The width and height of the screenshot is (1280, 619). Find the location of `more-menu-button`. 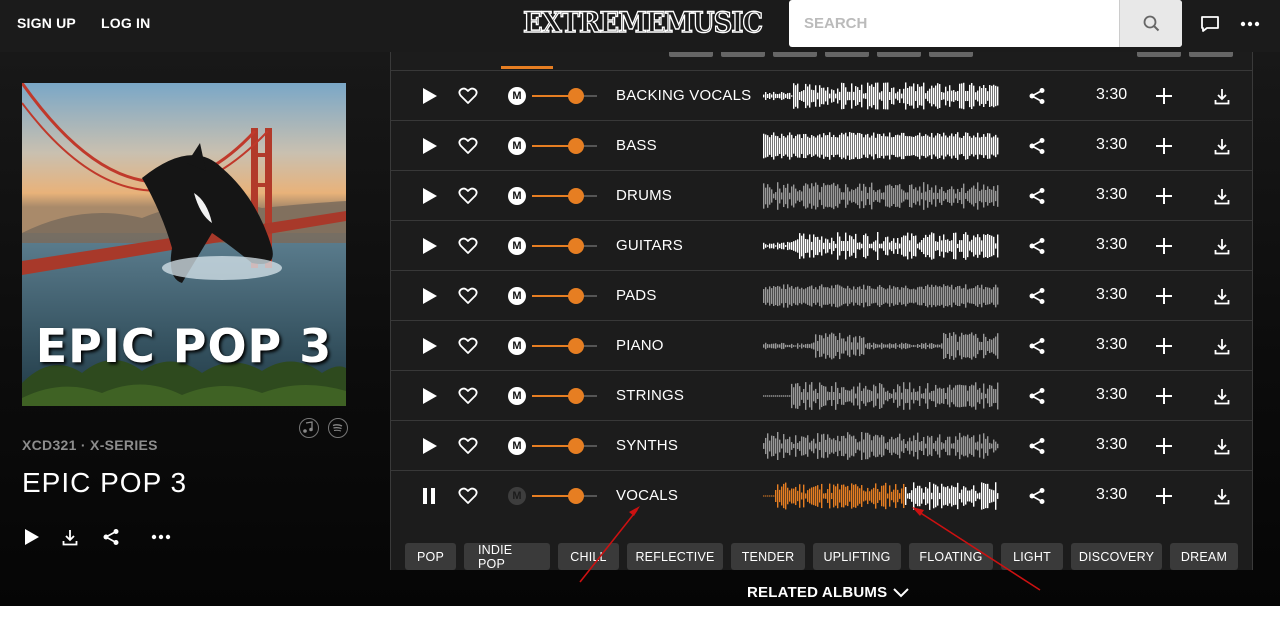

more-menu-button is located at coordinates (1250, 24).